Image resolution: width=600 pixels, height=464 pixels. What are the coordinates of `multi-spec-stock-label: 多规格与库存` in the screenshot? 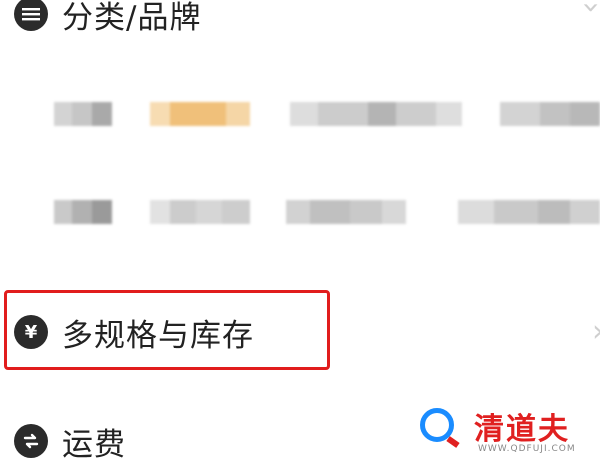 It's located at (158, 332).